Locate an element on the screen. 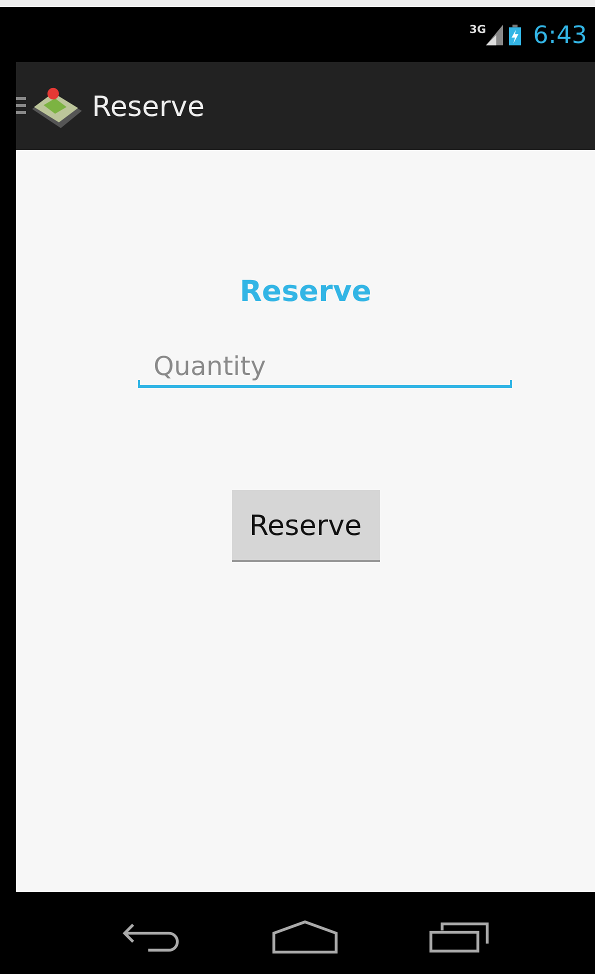 The width and height of the screenshot is (595, 974). recent-apps-icon is located at coordinates (459, 937).